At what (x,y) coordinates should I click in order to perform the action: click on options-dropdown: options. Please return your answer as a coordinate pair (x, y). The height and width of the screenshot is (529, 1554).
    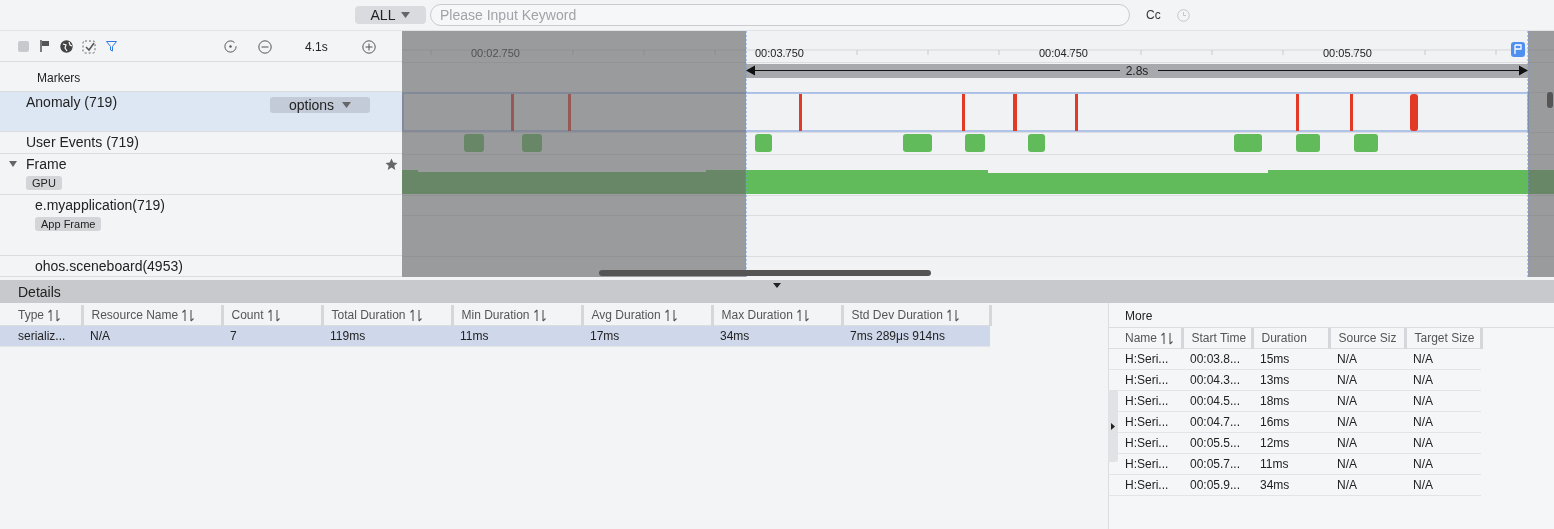
    Looking at the image, I should click on (320, 105).